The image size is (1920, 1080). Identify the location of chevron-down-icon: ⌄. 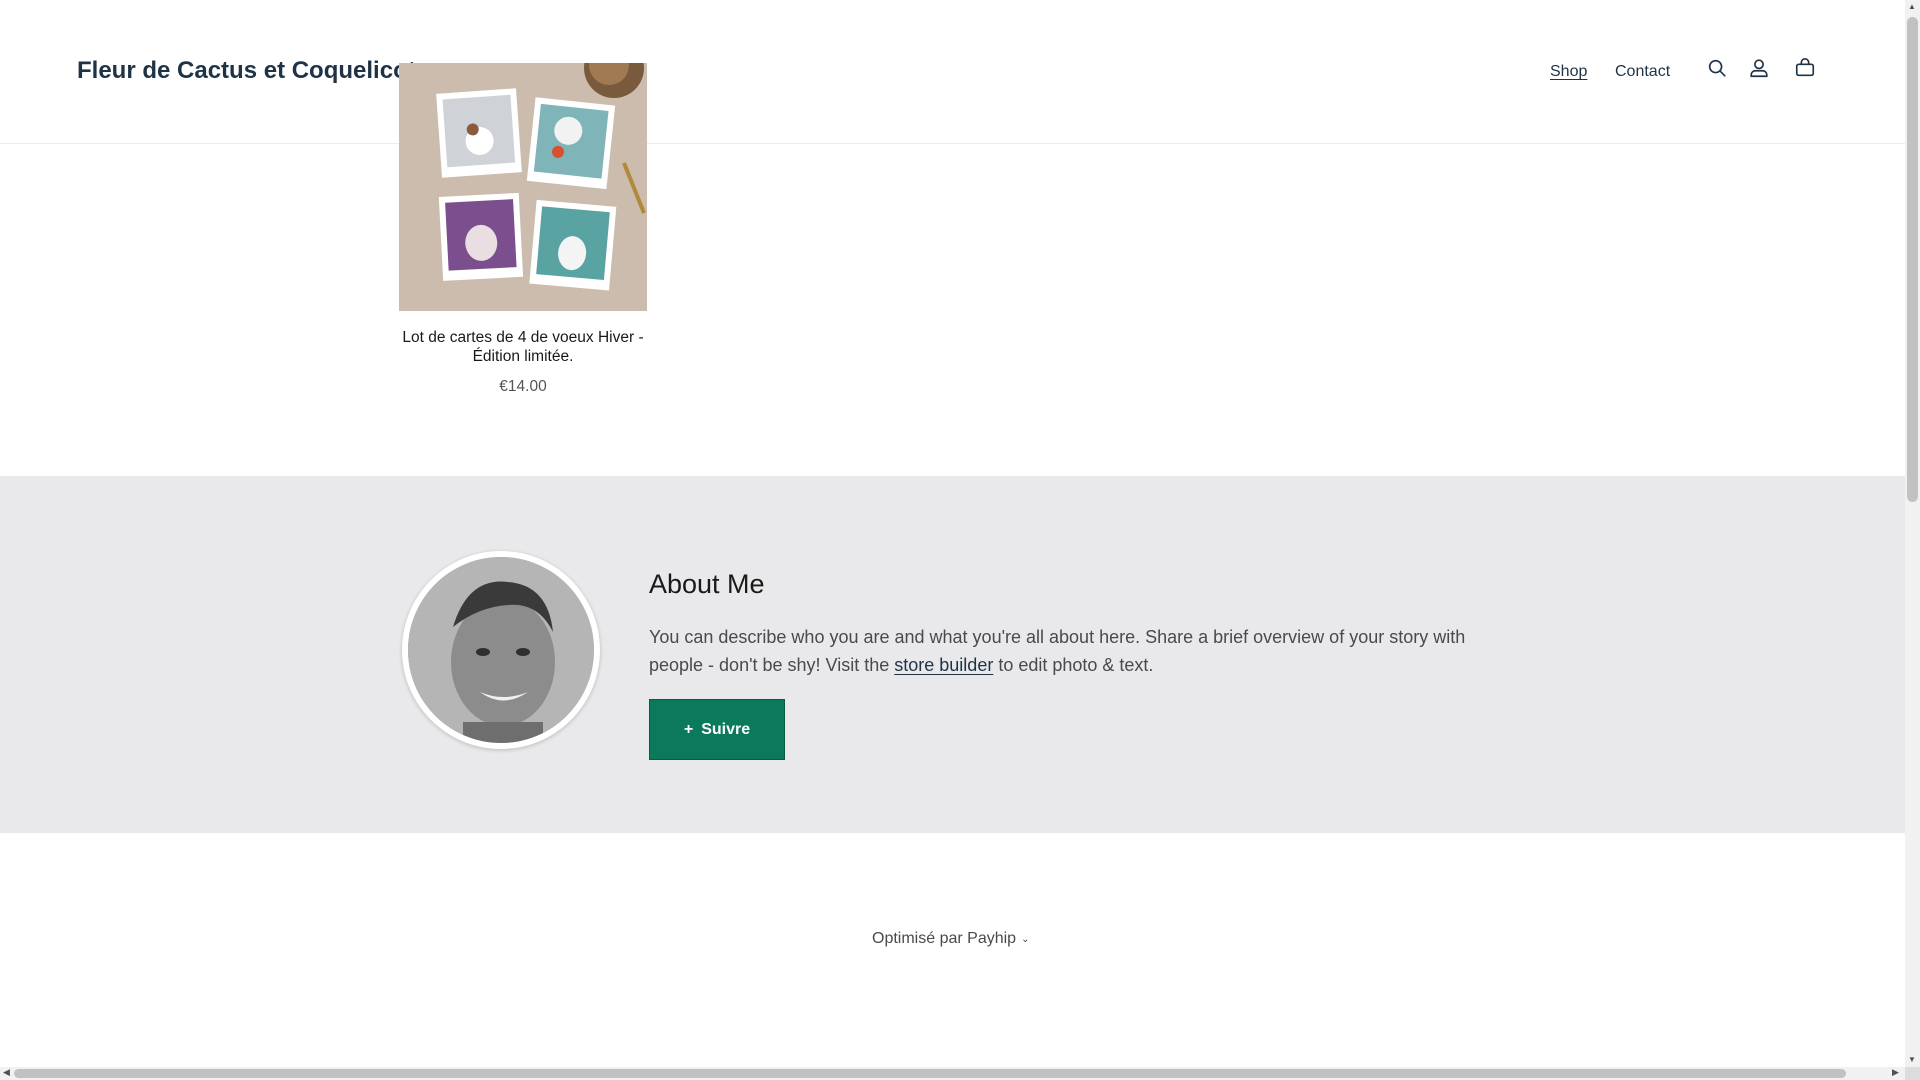
(1025, 939).